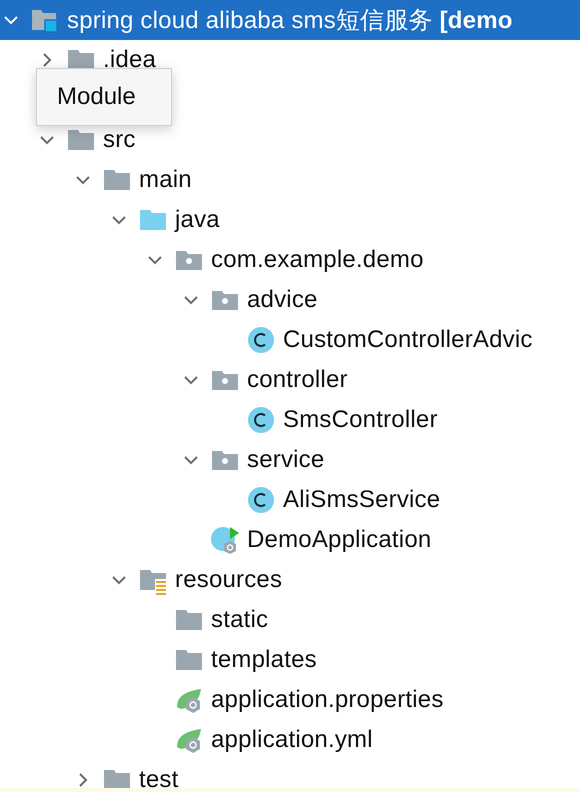 The image size is (580, 792). Describe the element at coordinates (225, 540) in the screenshot. I see `spring-app-icon` at that location.